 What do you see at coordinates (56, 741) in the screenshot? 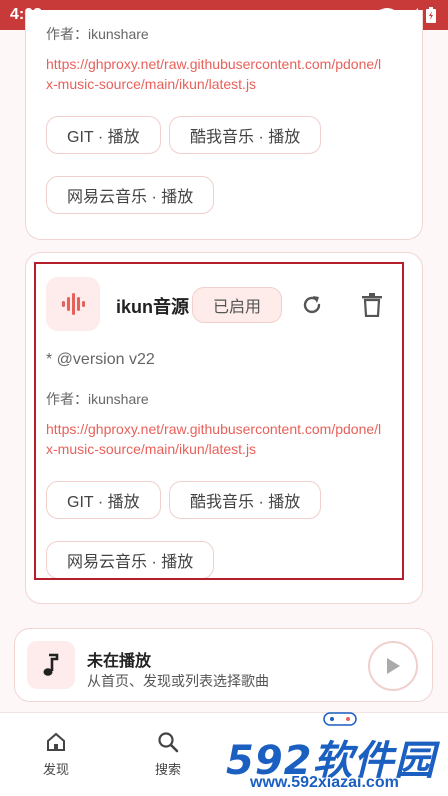
I see `home-icon` at bounding box center [56, 741].